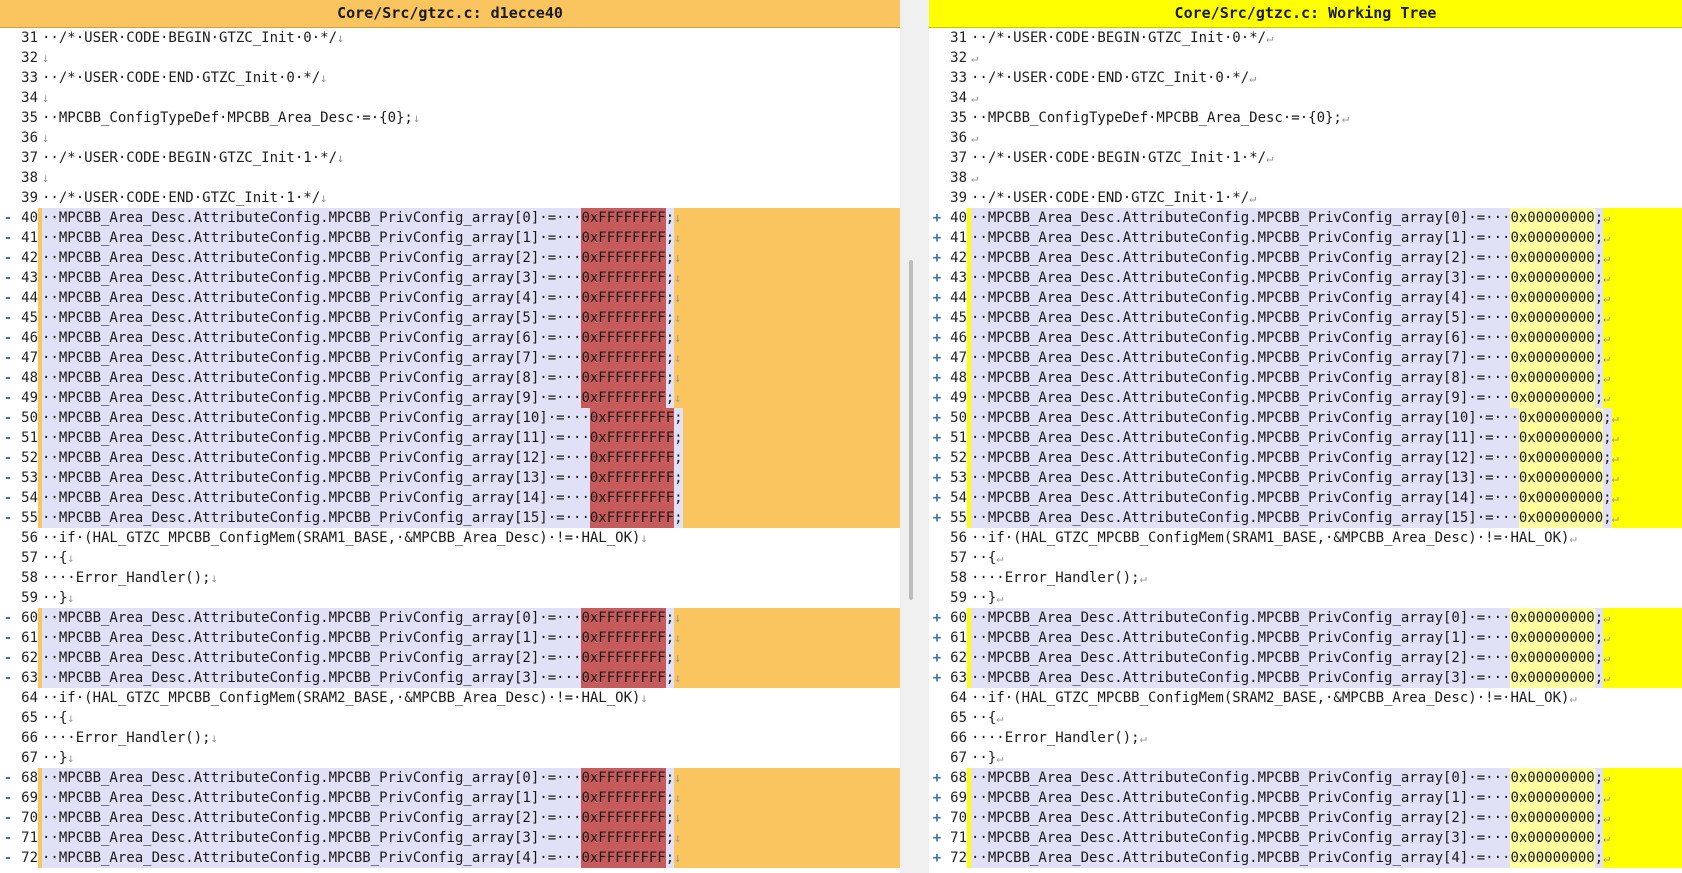 This screenshot has height=873, width=1682. Describe the element at coordinates (1305, 158) in the screenshot. I see `code-line: 37 ··/*·USER·CODE·BEGIN·GTZC_Init·1·*/↵` at that location.